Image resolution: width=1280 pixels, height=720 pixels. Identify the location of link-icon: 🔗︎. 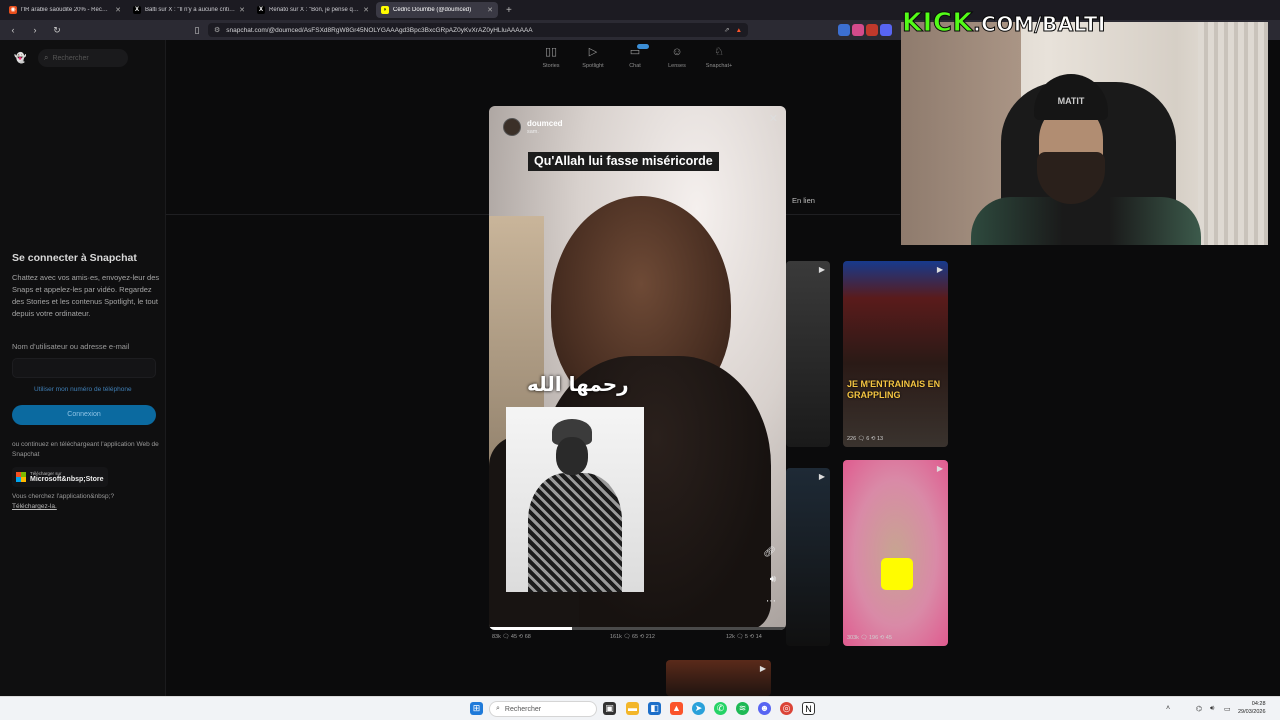
(769, 552).